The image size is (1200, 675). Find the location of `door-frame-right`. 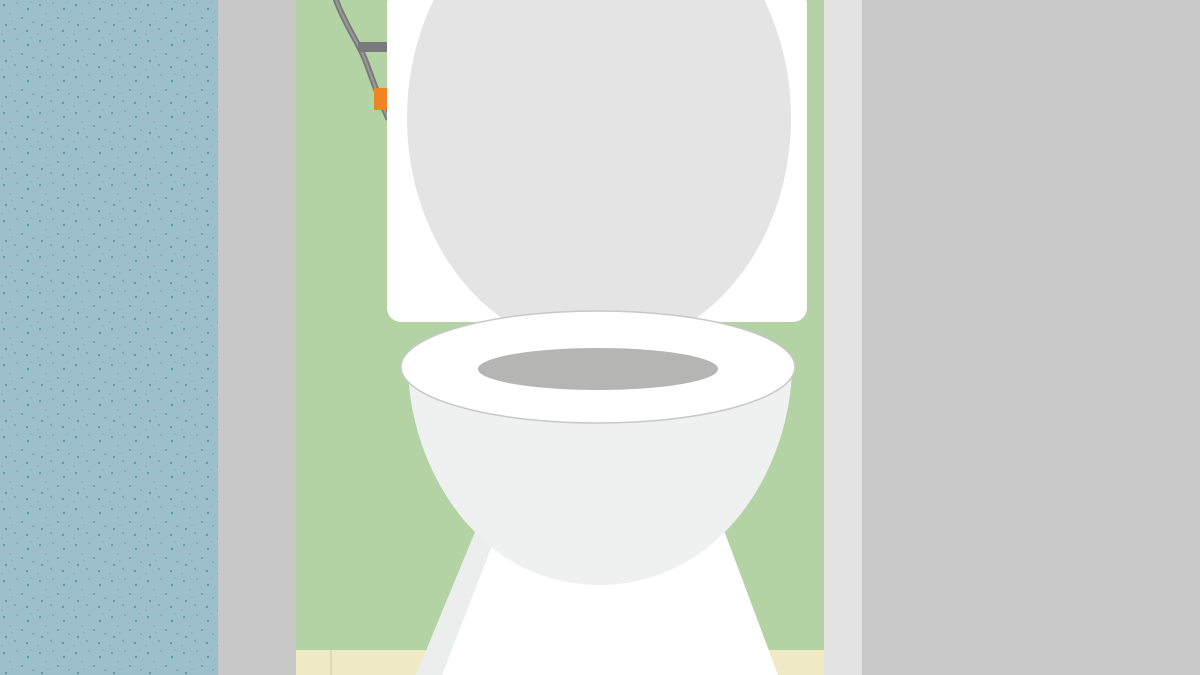

door-frame-right is located at coordinates (843, 337).